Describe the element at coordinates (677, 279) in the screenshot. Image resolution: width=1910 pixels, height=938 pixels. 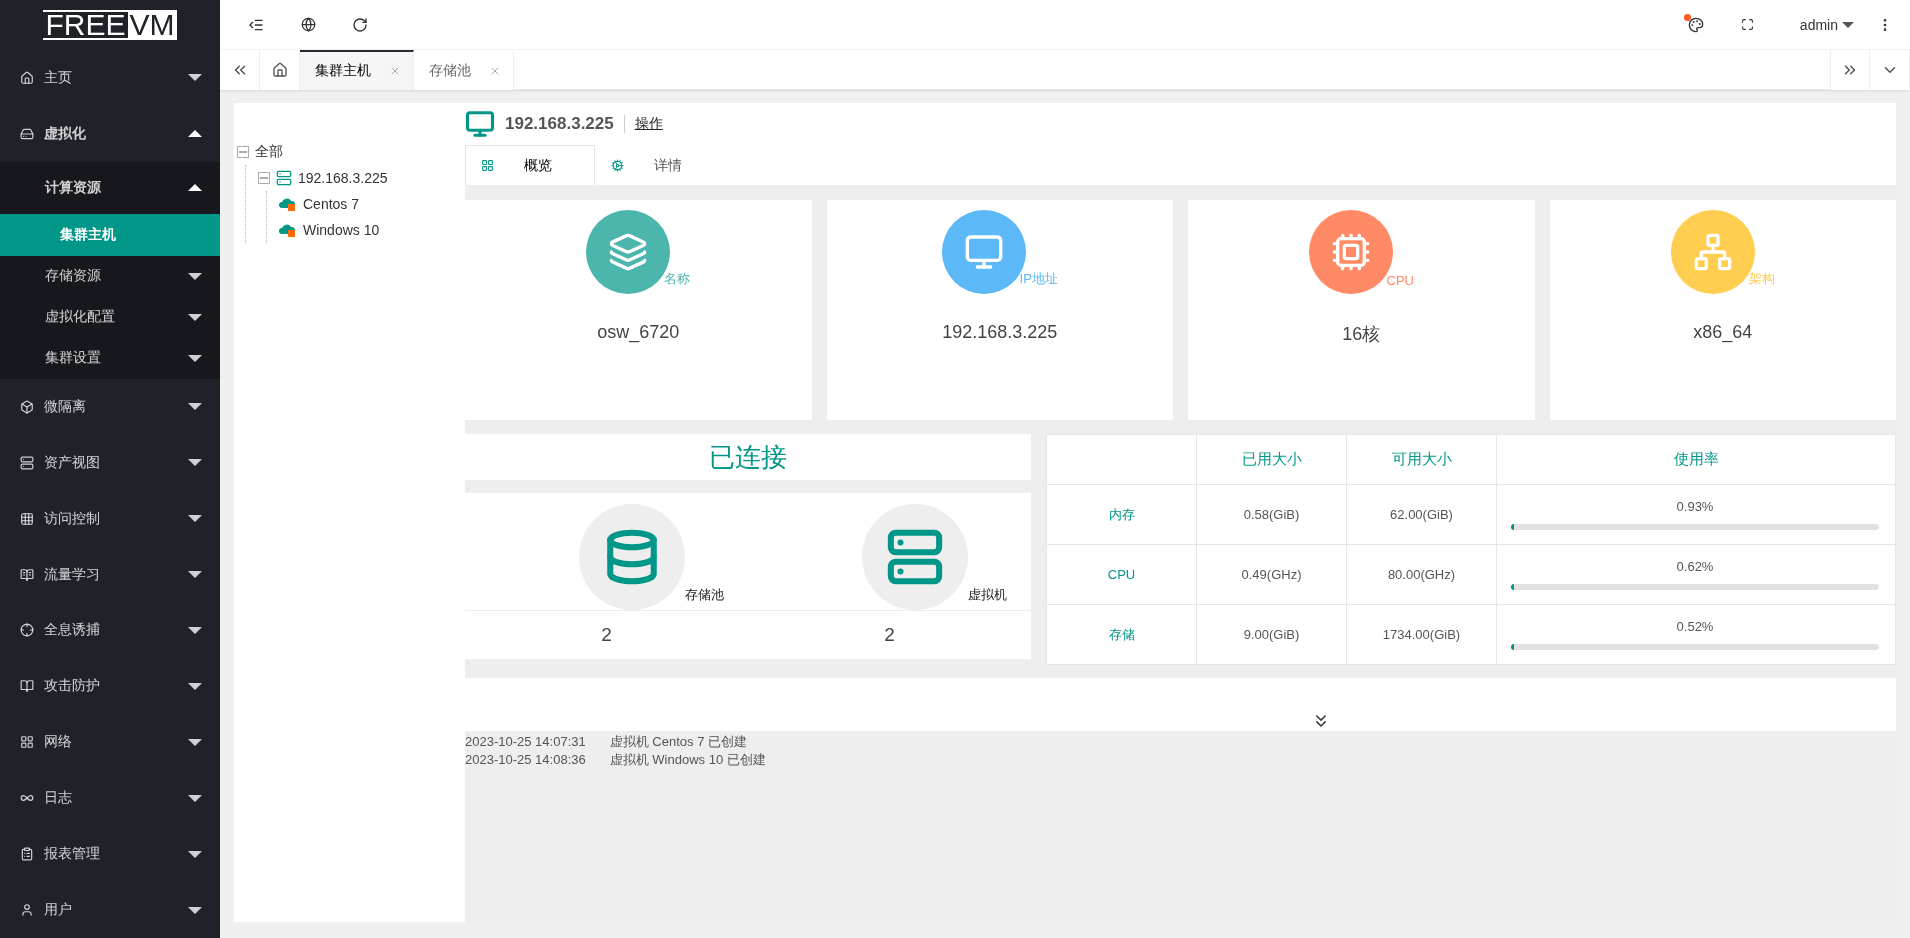
I see `card-label: 名称` at that location.